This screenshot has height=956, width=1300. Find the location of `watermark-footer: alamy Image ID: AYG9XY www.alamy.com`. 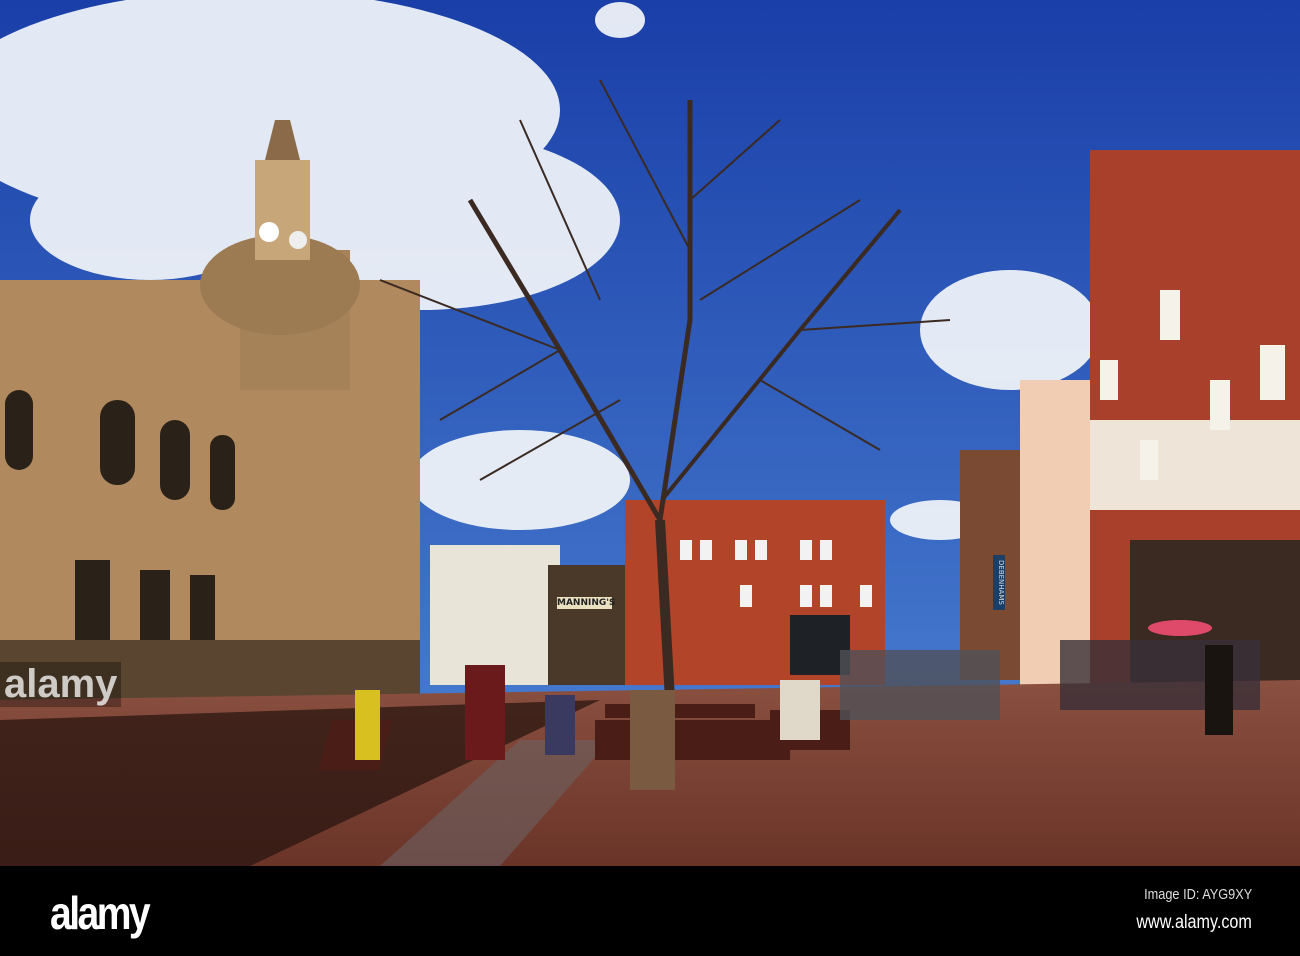

watermark-footer: alamy Image ID: AYG9XY www.alamy.com is located at coordinates (650, 911).